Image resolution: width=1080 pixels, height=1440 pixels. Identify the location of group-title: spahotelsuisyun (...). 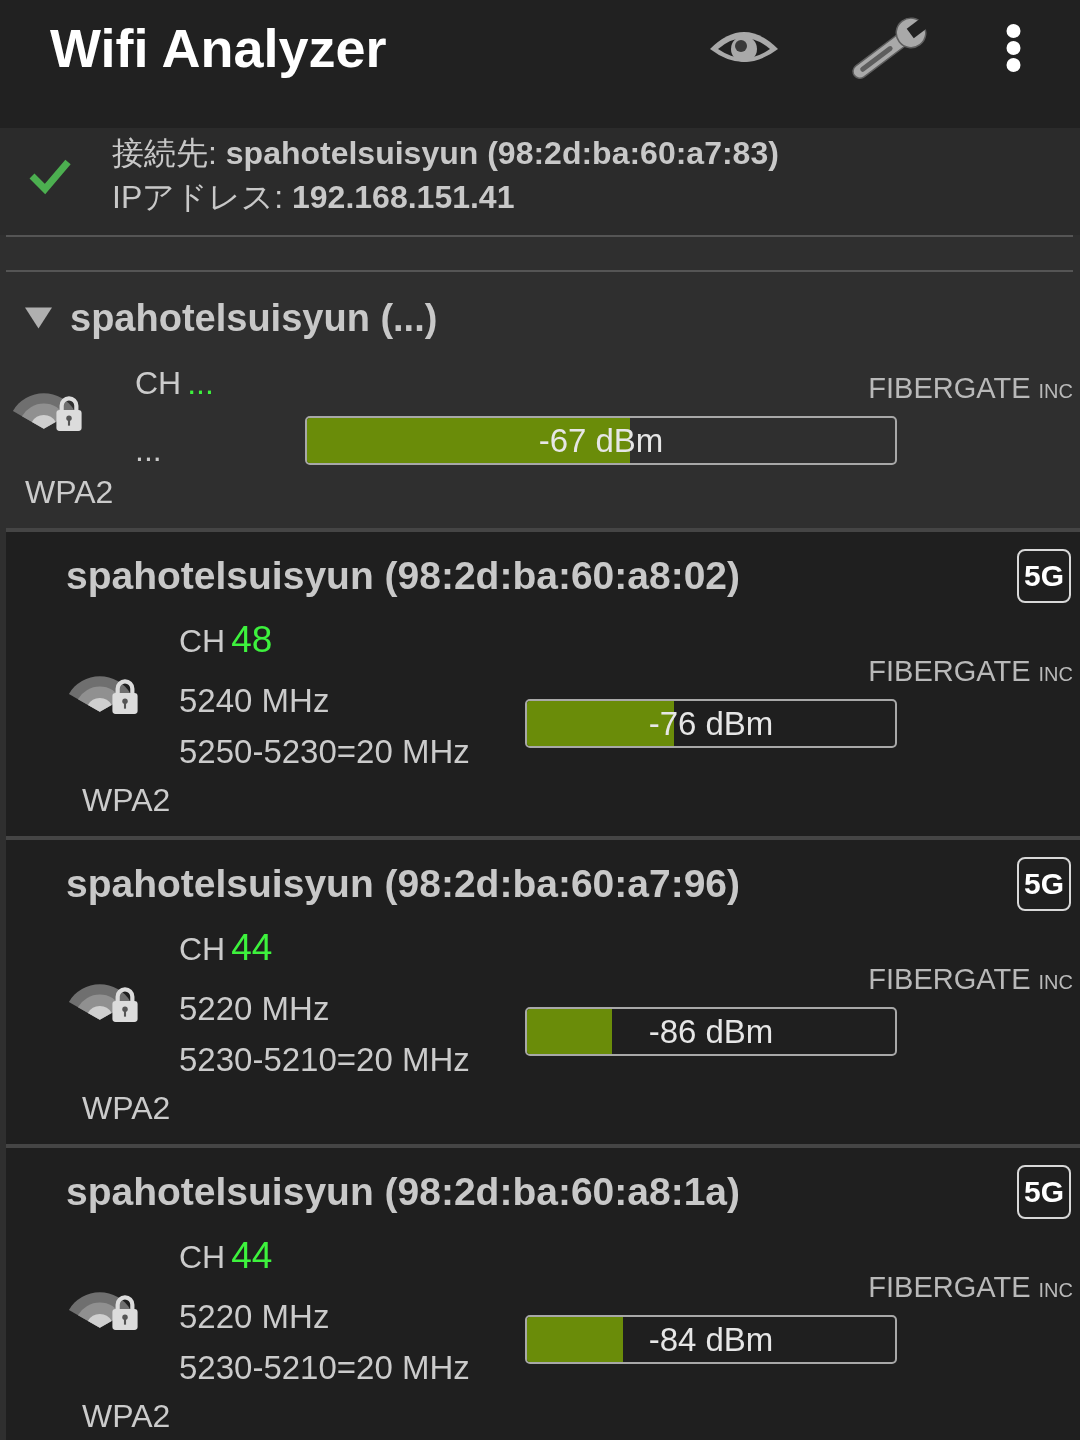
(254, 318).